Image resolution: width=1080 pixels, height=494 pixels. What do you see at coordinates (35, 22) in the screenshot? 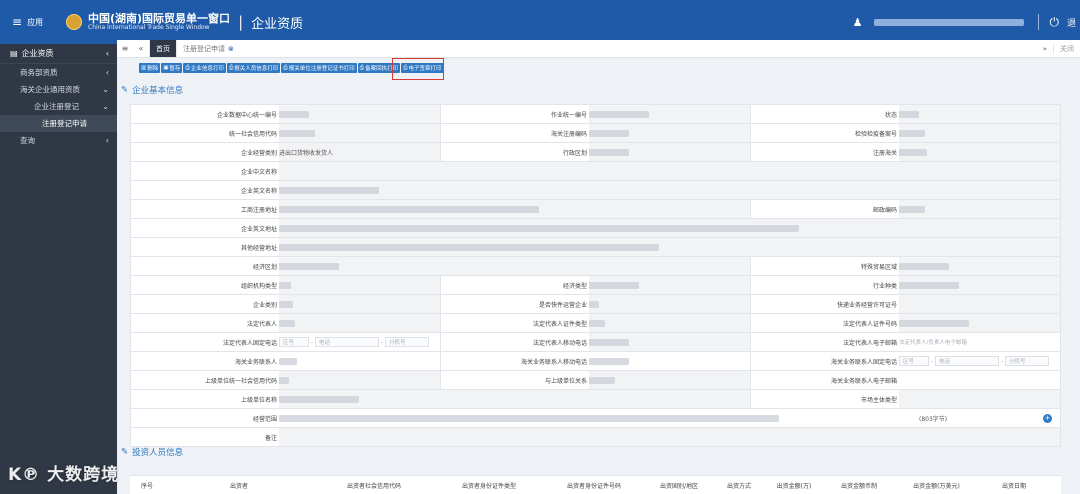
I see `app-menu-label: 应用` at bounding box center [35, 22].